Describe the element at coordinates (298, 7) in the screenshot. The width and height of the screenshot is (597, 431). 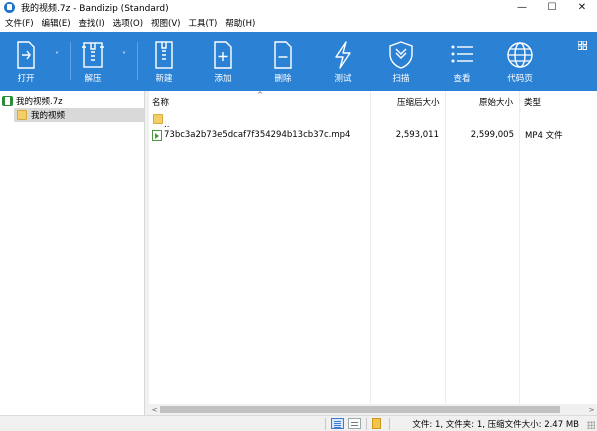
I see `title-bar: 我的视频.7z - Bandizip (Standard) — ☐ ✕` at that location.